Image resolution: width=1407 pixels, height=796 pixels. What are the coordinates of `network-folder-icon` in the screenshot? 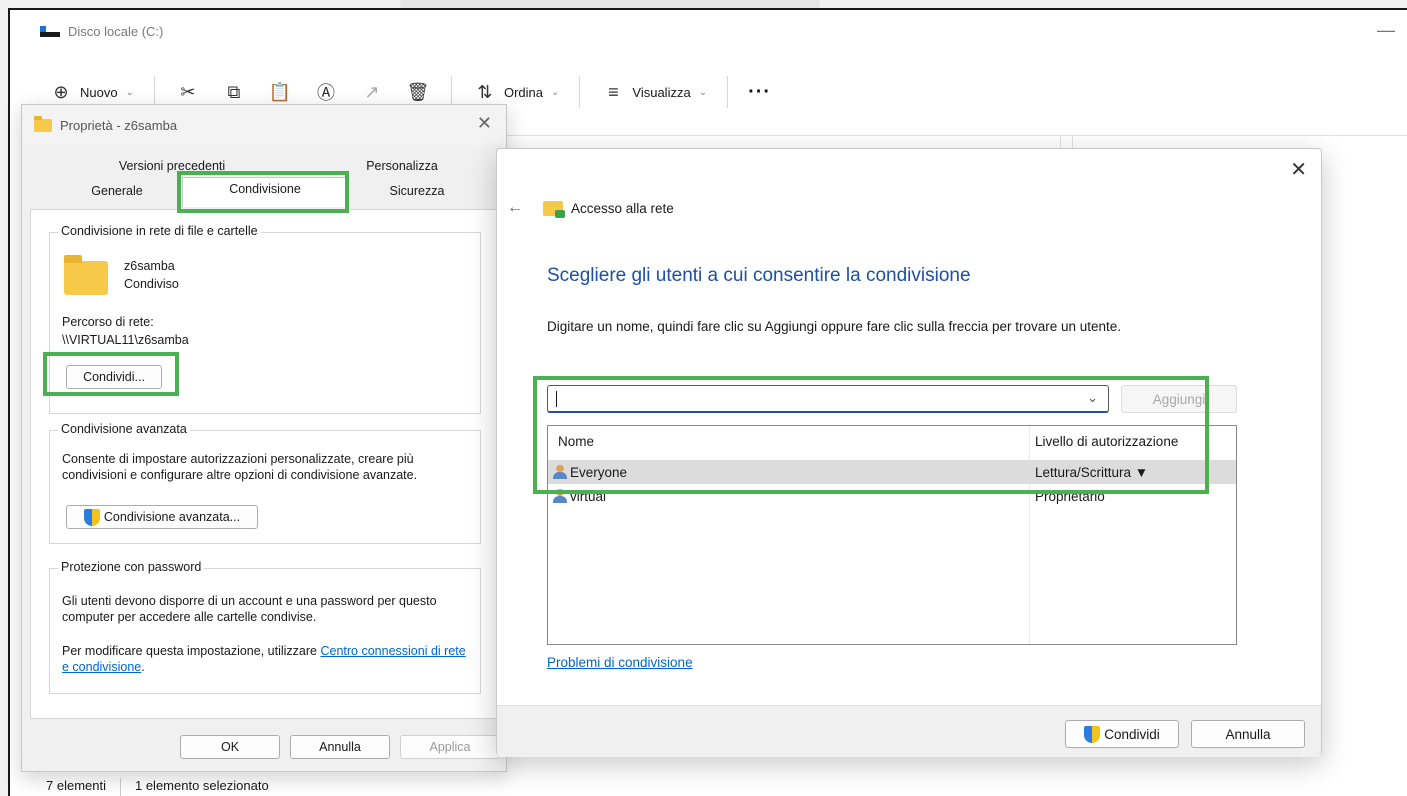 It's located at (554, 209).